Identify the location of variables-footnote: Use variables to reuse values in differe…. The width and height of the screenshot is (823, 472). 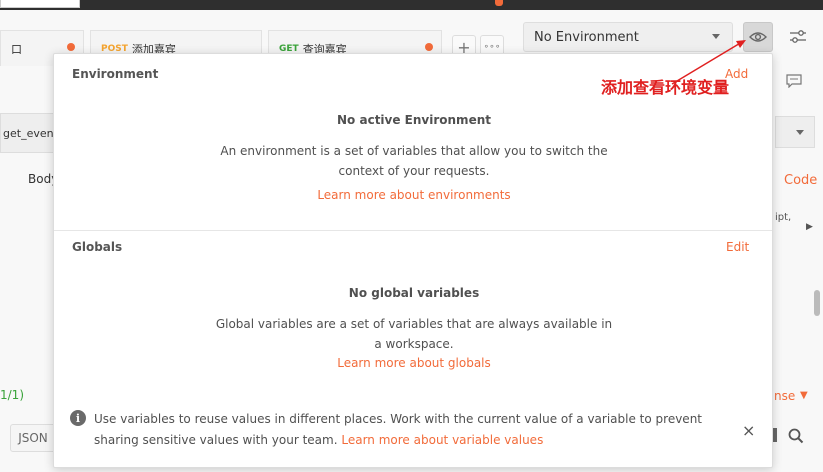
(414, 430).